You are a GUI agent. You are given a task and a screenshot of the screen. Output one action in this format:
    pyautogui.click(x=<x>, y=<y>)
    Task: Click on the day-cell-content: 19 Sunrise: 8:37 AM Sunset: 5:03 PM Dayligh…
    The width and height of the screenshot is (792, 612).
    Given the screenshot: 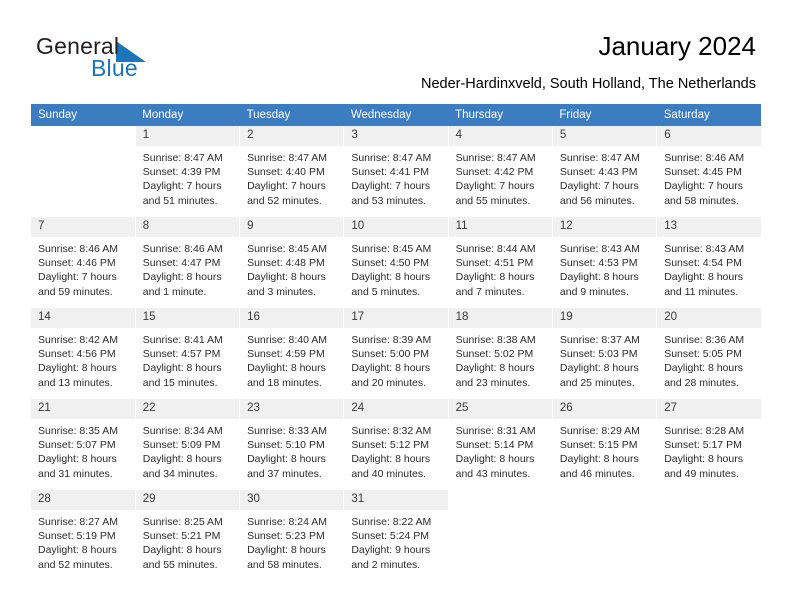 What is the action you would take?
    pyautogui.click(x=604, y=352)
    